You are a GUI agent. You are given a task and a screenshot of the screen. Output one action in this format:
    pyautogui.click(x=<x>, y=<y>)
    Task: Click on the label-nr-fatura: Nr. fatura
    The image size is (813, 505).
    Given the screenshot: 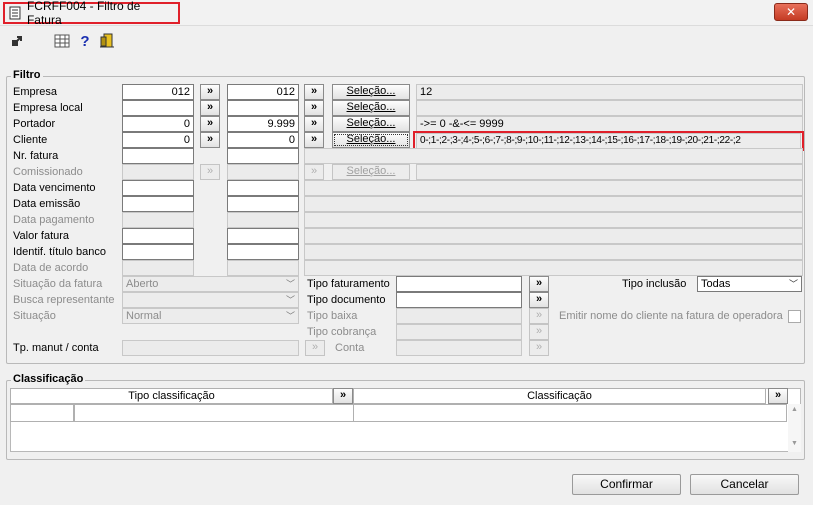 What is the action you would take?
    pyautogui.click(x=36, y=156)
    